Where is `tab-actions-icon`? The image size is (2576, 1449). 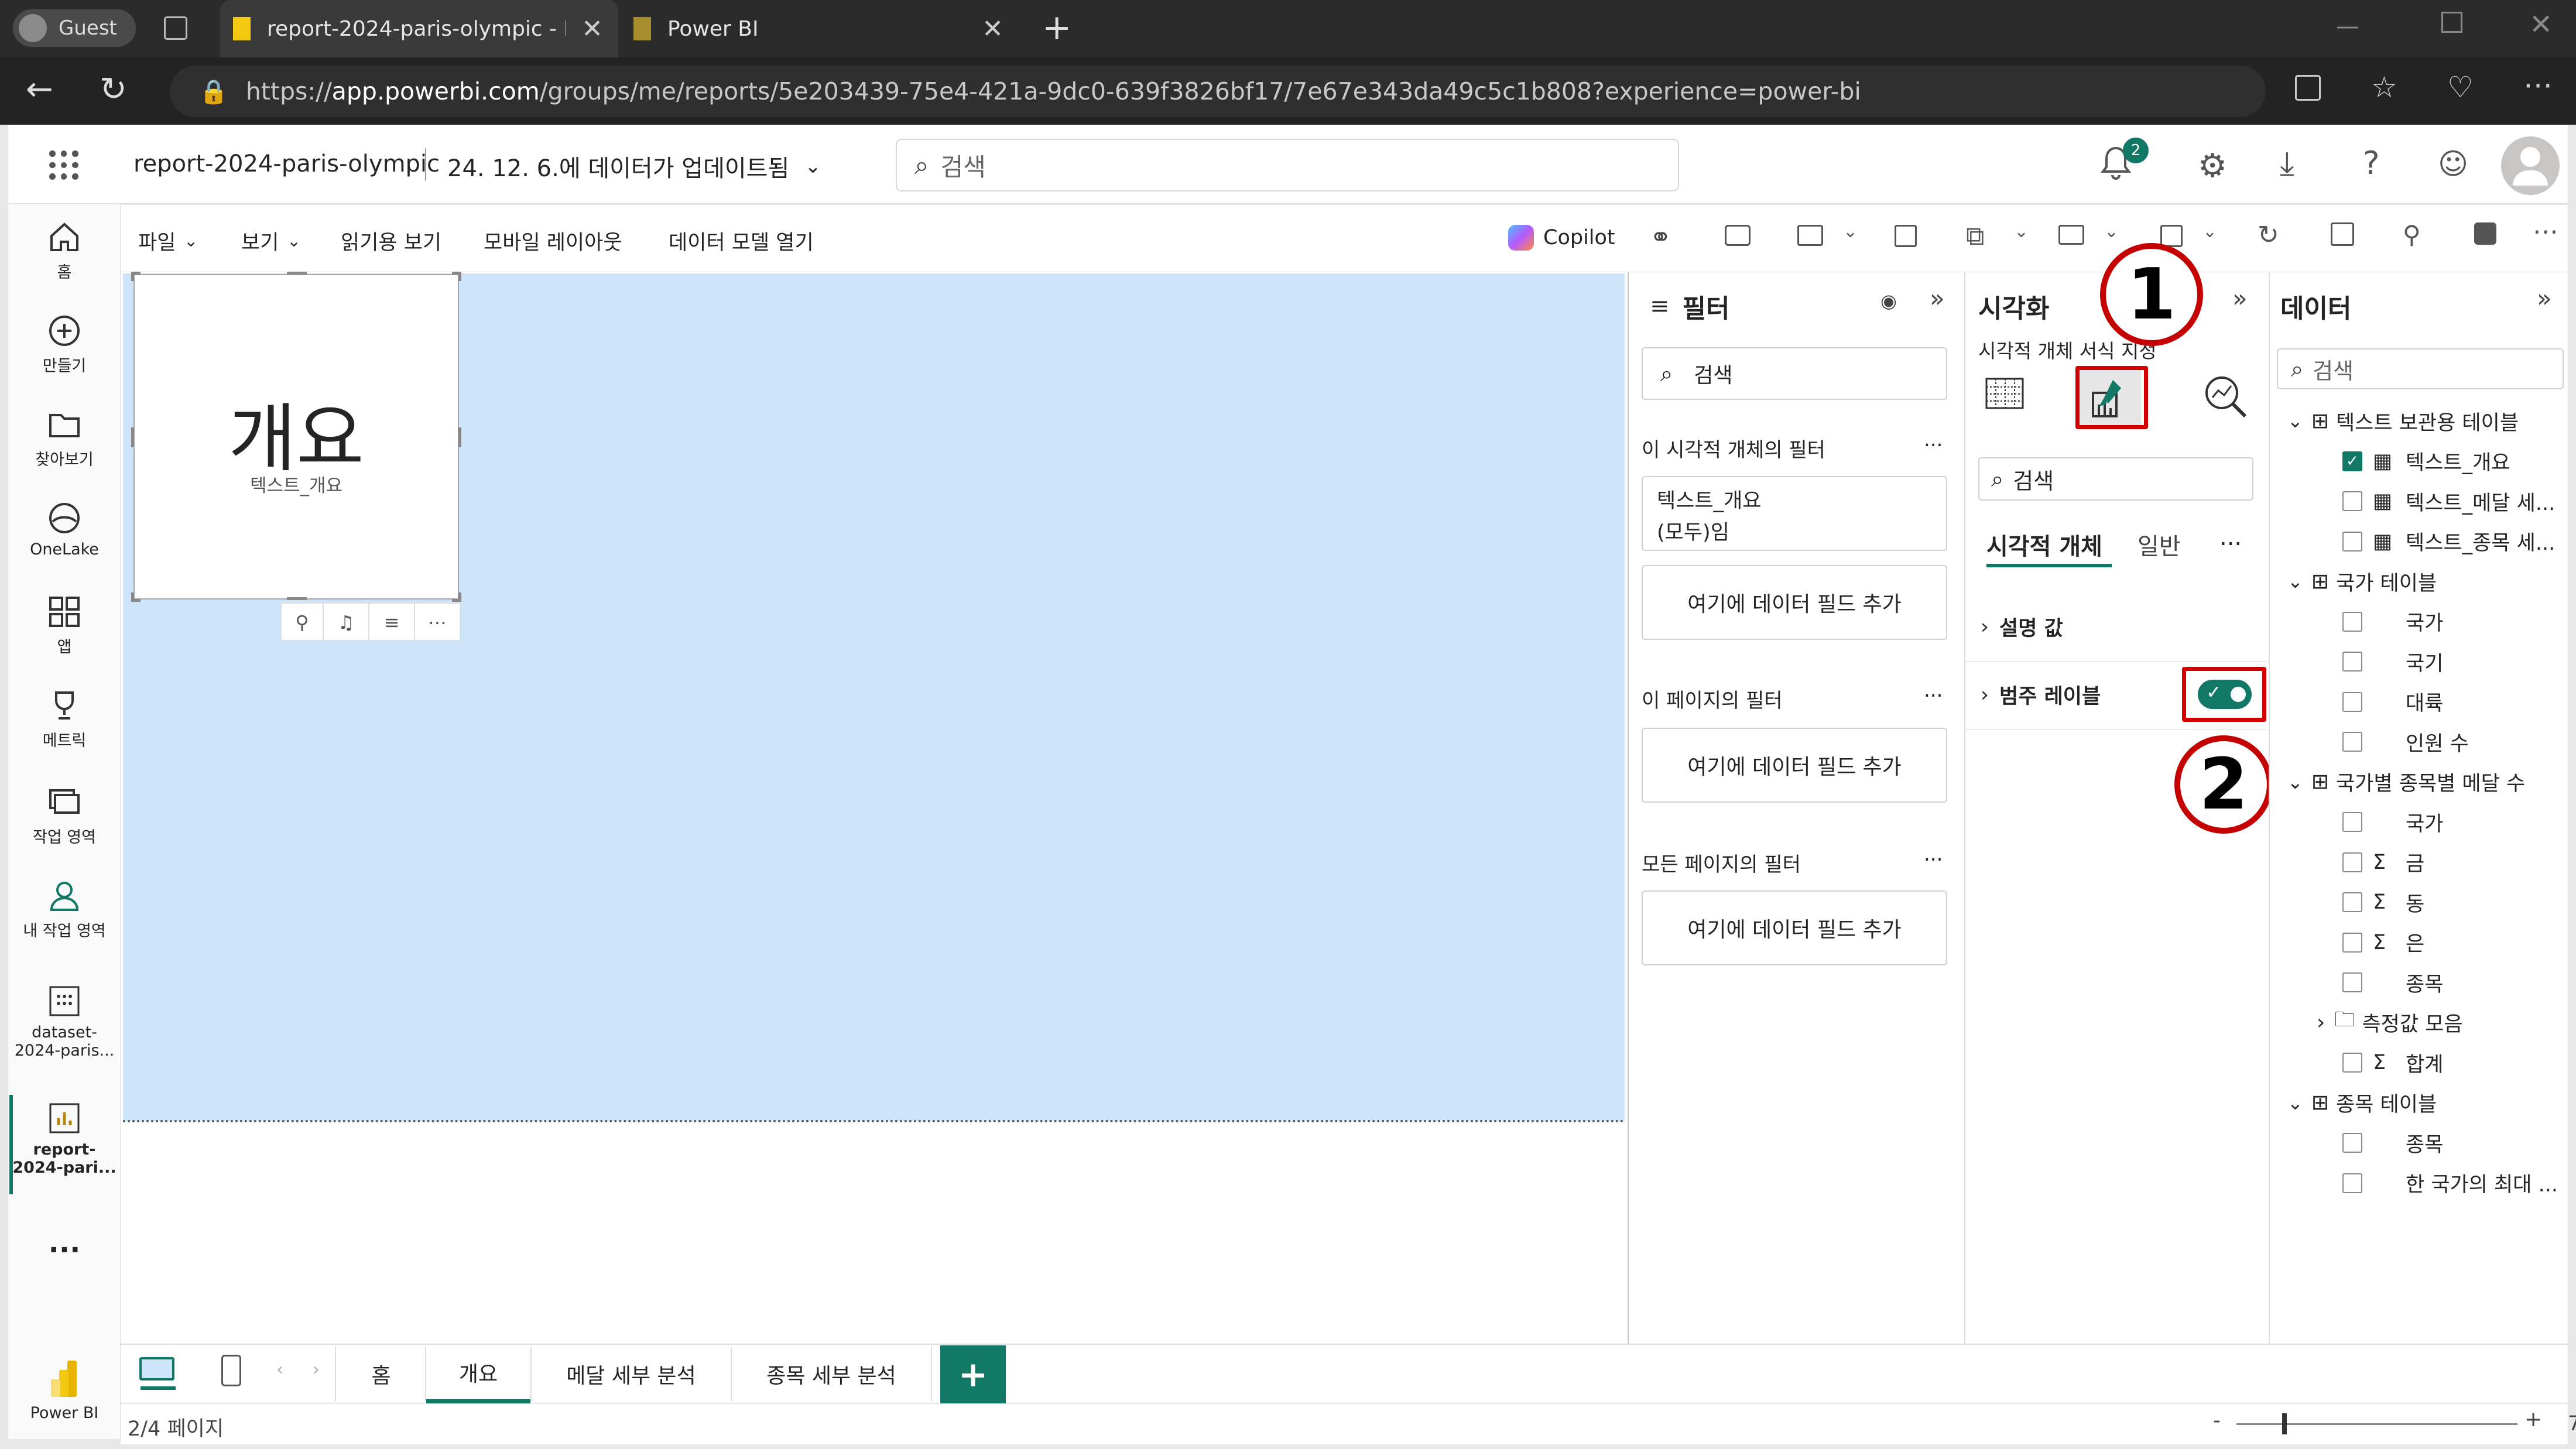 tab-actions-icon is located at coordinates (175, 28).